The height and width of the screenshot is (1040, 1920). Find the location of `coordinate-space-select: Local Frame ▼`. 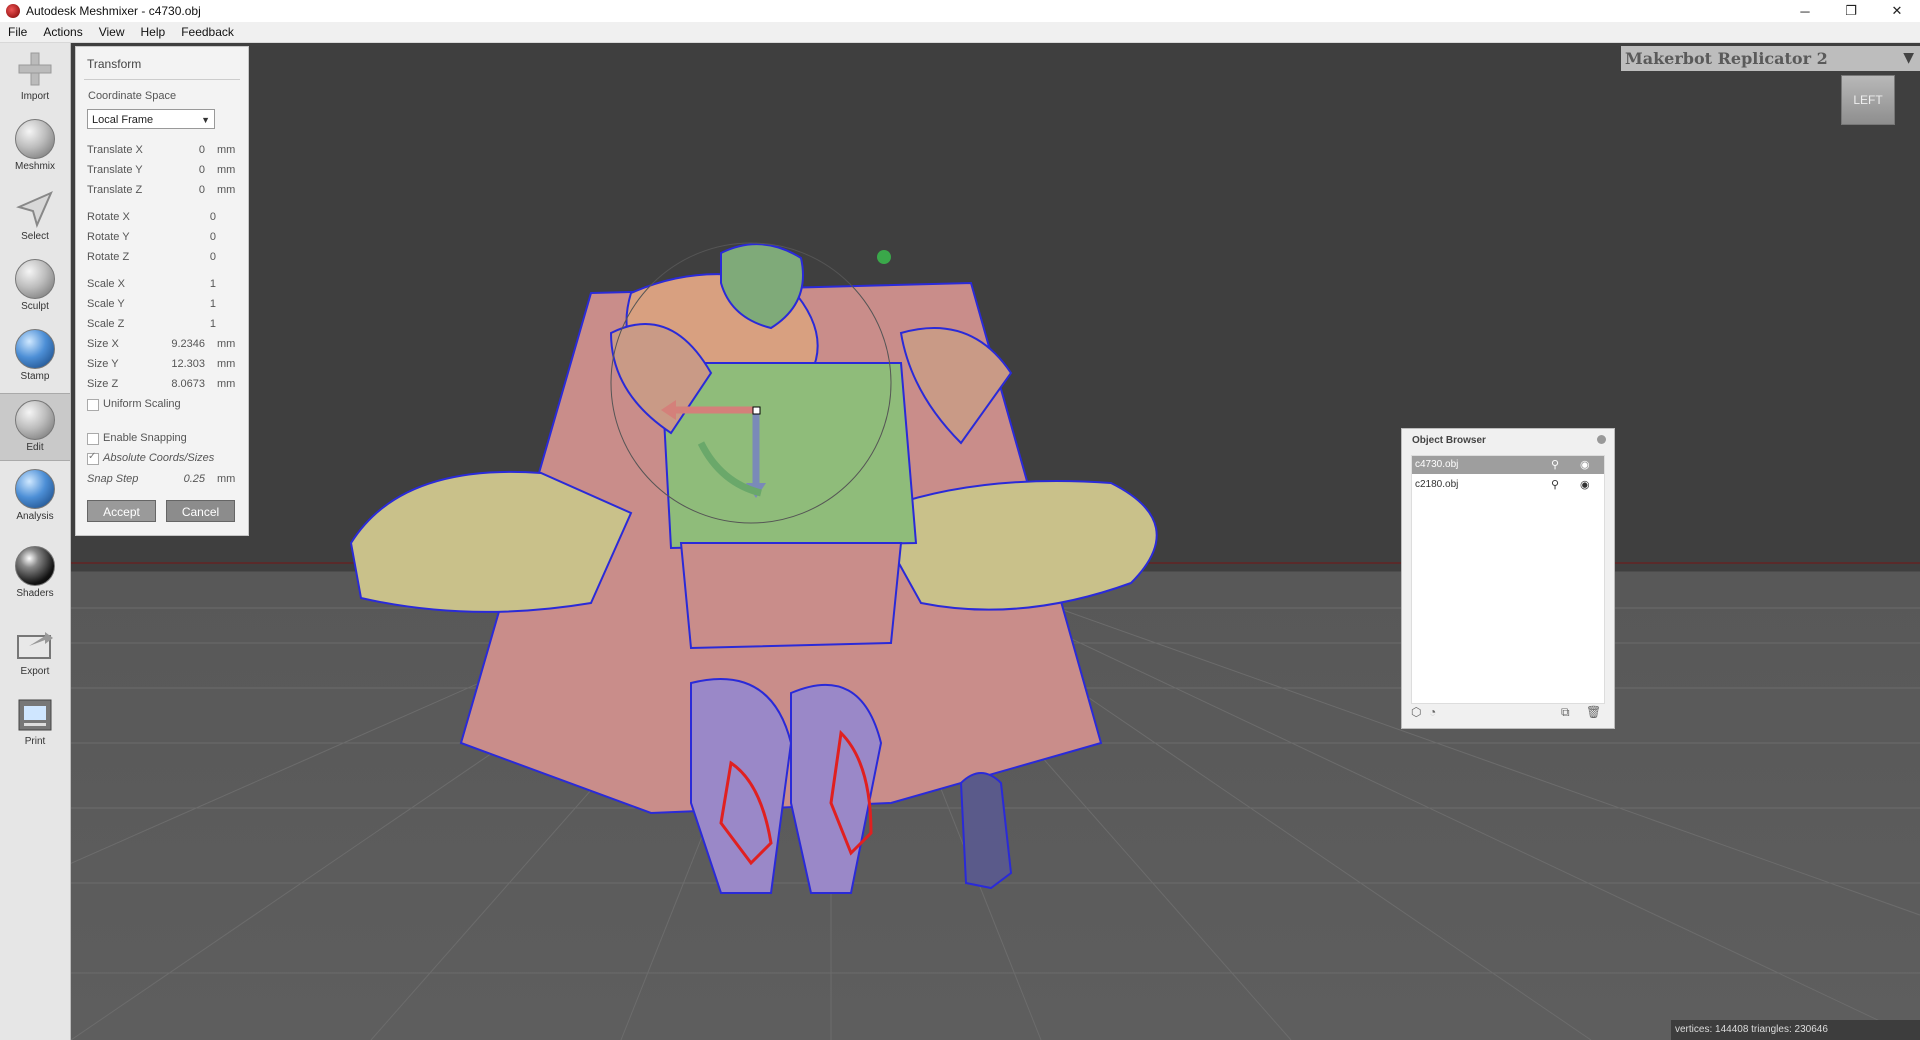

coordinate-space-select: Local Frame ▼ is located at coordinates (151, 119).